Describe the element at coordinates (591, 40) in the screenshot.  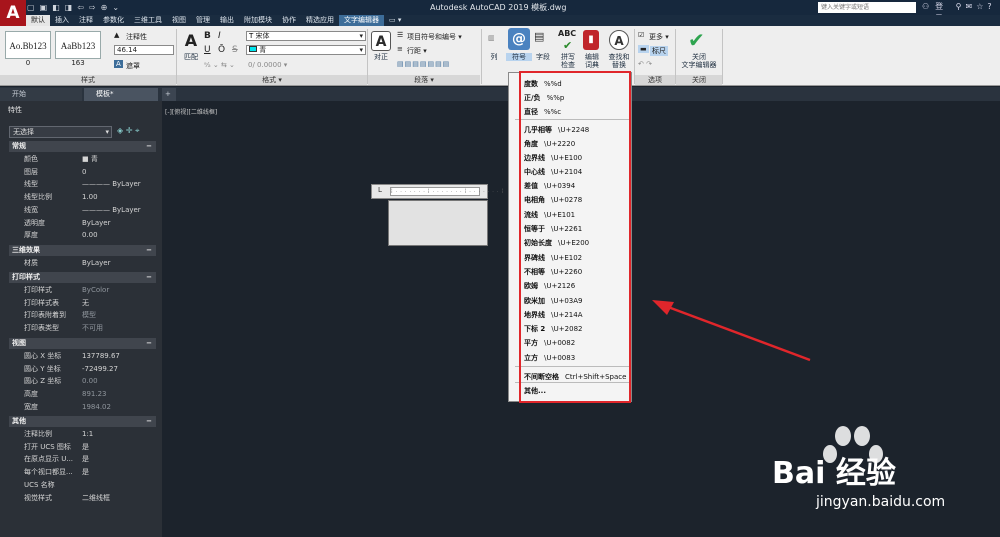
I see `dictionary-icon: ▮` at that location.